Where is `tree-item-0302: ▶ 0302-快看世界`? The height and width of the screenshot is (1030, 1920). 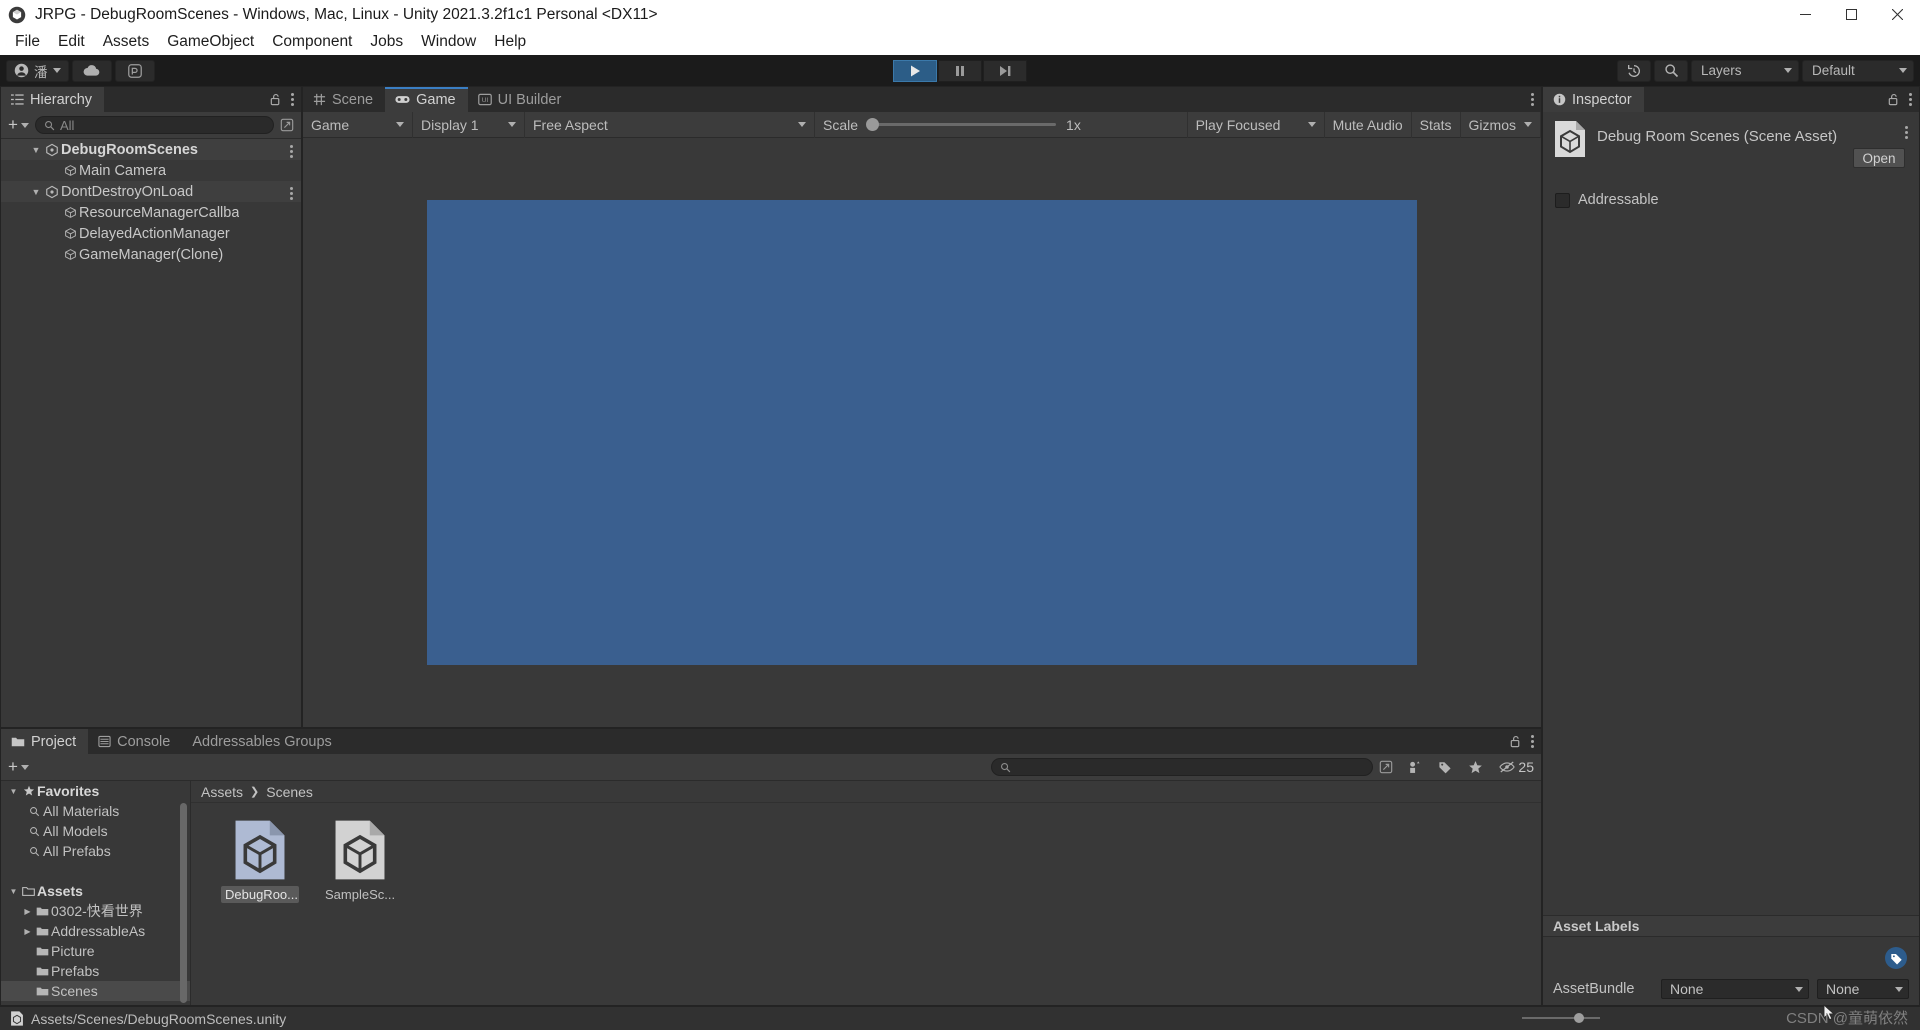 tree-item-0302: ▶ 0302-快看世界 is located at coordinates (95, 911).